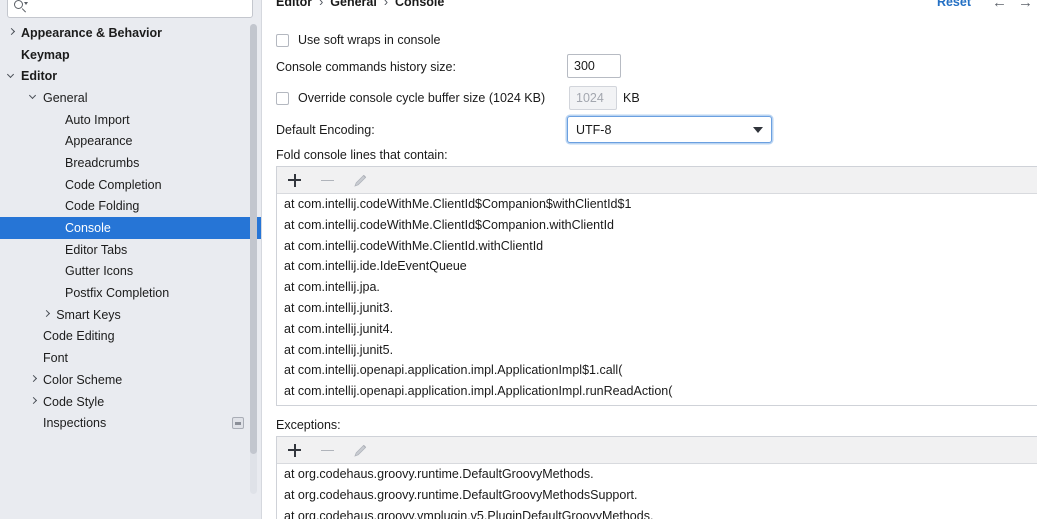 This screenshot has height=519, width=1037. Describe the element at coordinates (102, 162) in the screenshot. I see `sidebar-item-label: Breadcrumbs` at that location.